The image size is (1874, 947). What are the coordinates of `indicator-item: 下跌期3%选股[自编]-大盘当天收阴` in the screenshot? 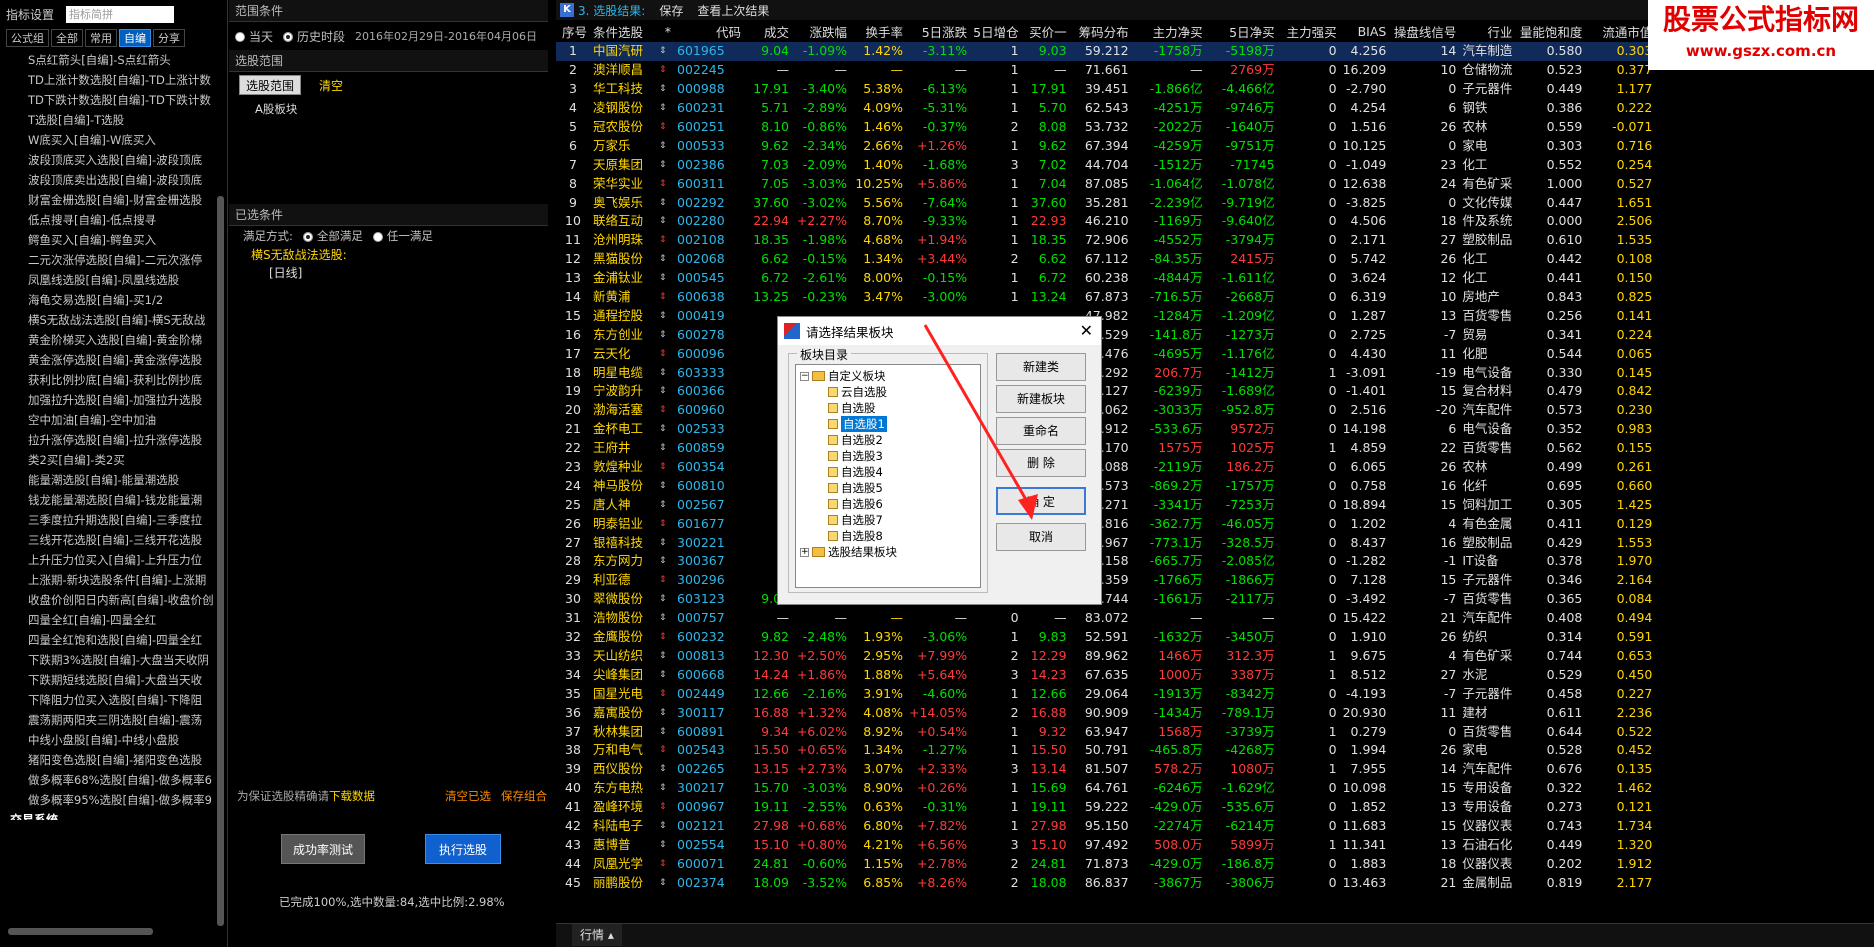 It's located at (108, 660).